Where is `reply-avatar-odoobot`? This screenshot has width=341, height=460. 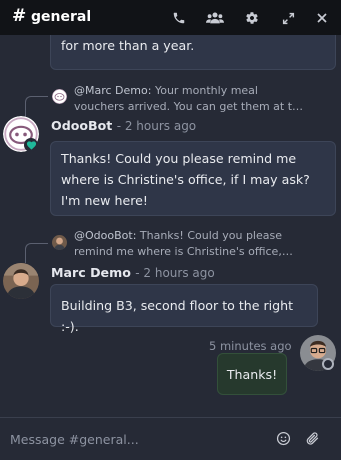 reply-avatar-odoobot is located at coordinates (59, 96).